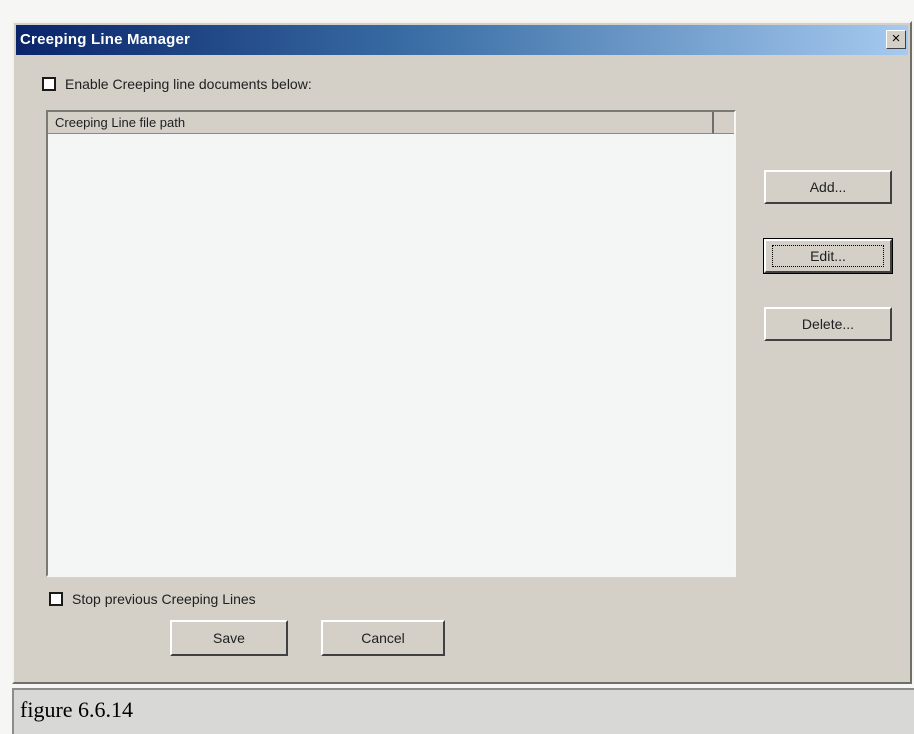 The image size is (914, 734). What do you see at coordinates (463, 711) in the screenshot?
I see `figure-caption-bar: figure 6.6.14` at bounding box center [463, 711].